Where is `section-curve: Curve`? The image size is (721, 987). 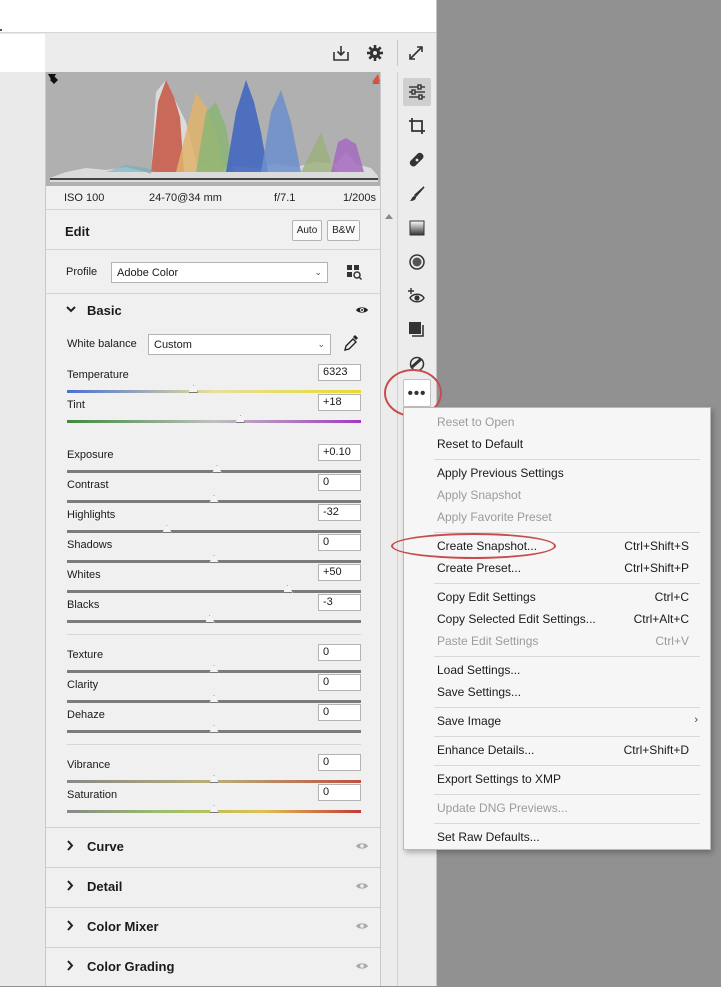 section-curve: Curve is located at coordinates (213, 847).